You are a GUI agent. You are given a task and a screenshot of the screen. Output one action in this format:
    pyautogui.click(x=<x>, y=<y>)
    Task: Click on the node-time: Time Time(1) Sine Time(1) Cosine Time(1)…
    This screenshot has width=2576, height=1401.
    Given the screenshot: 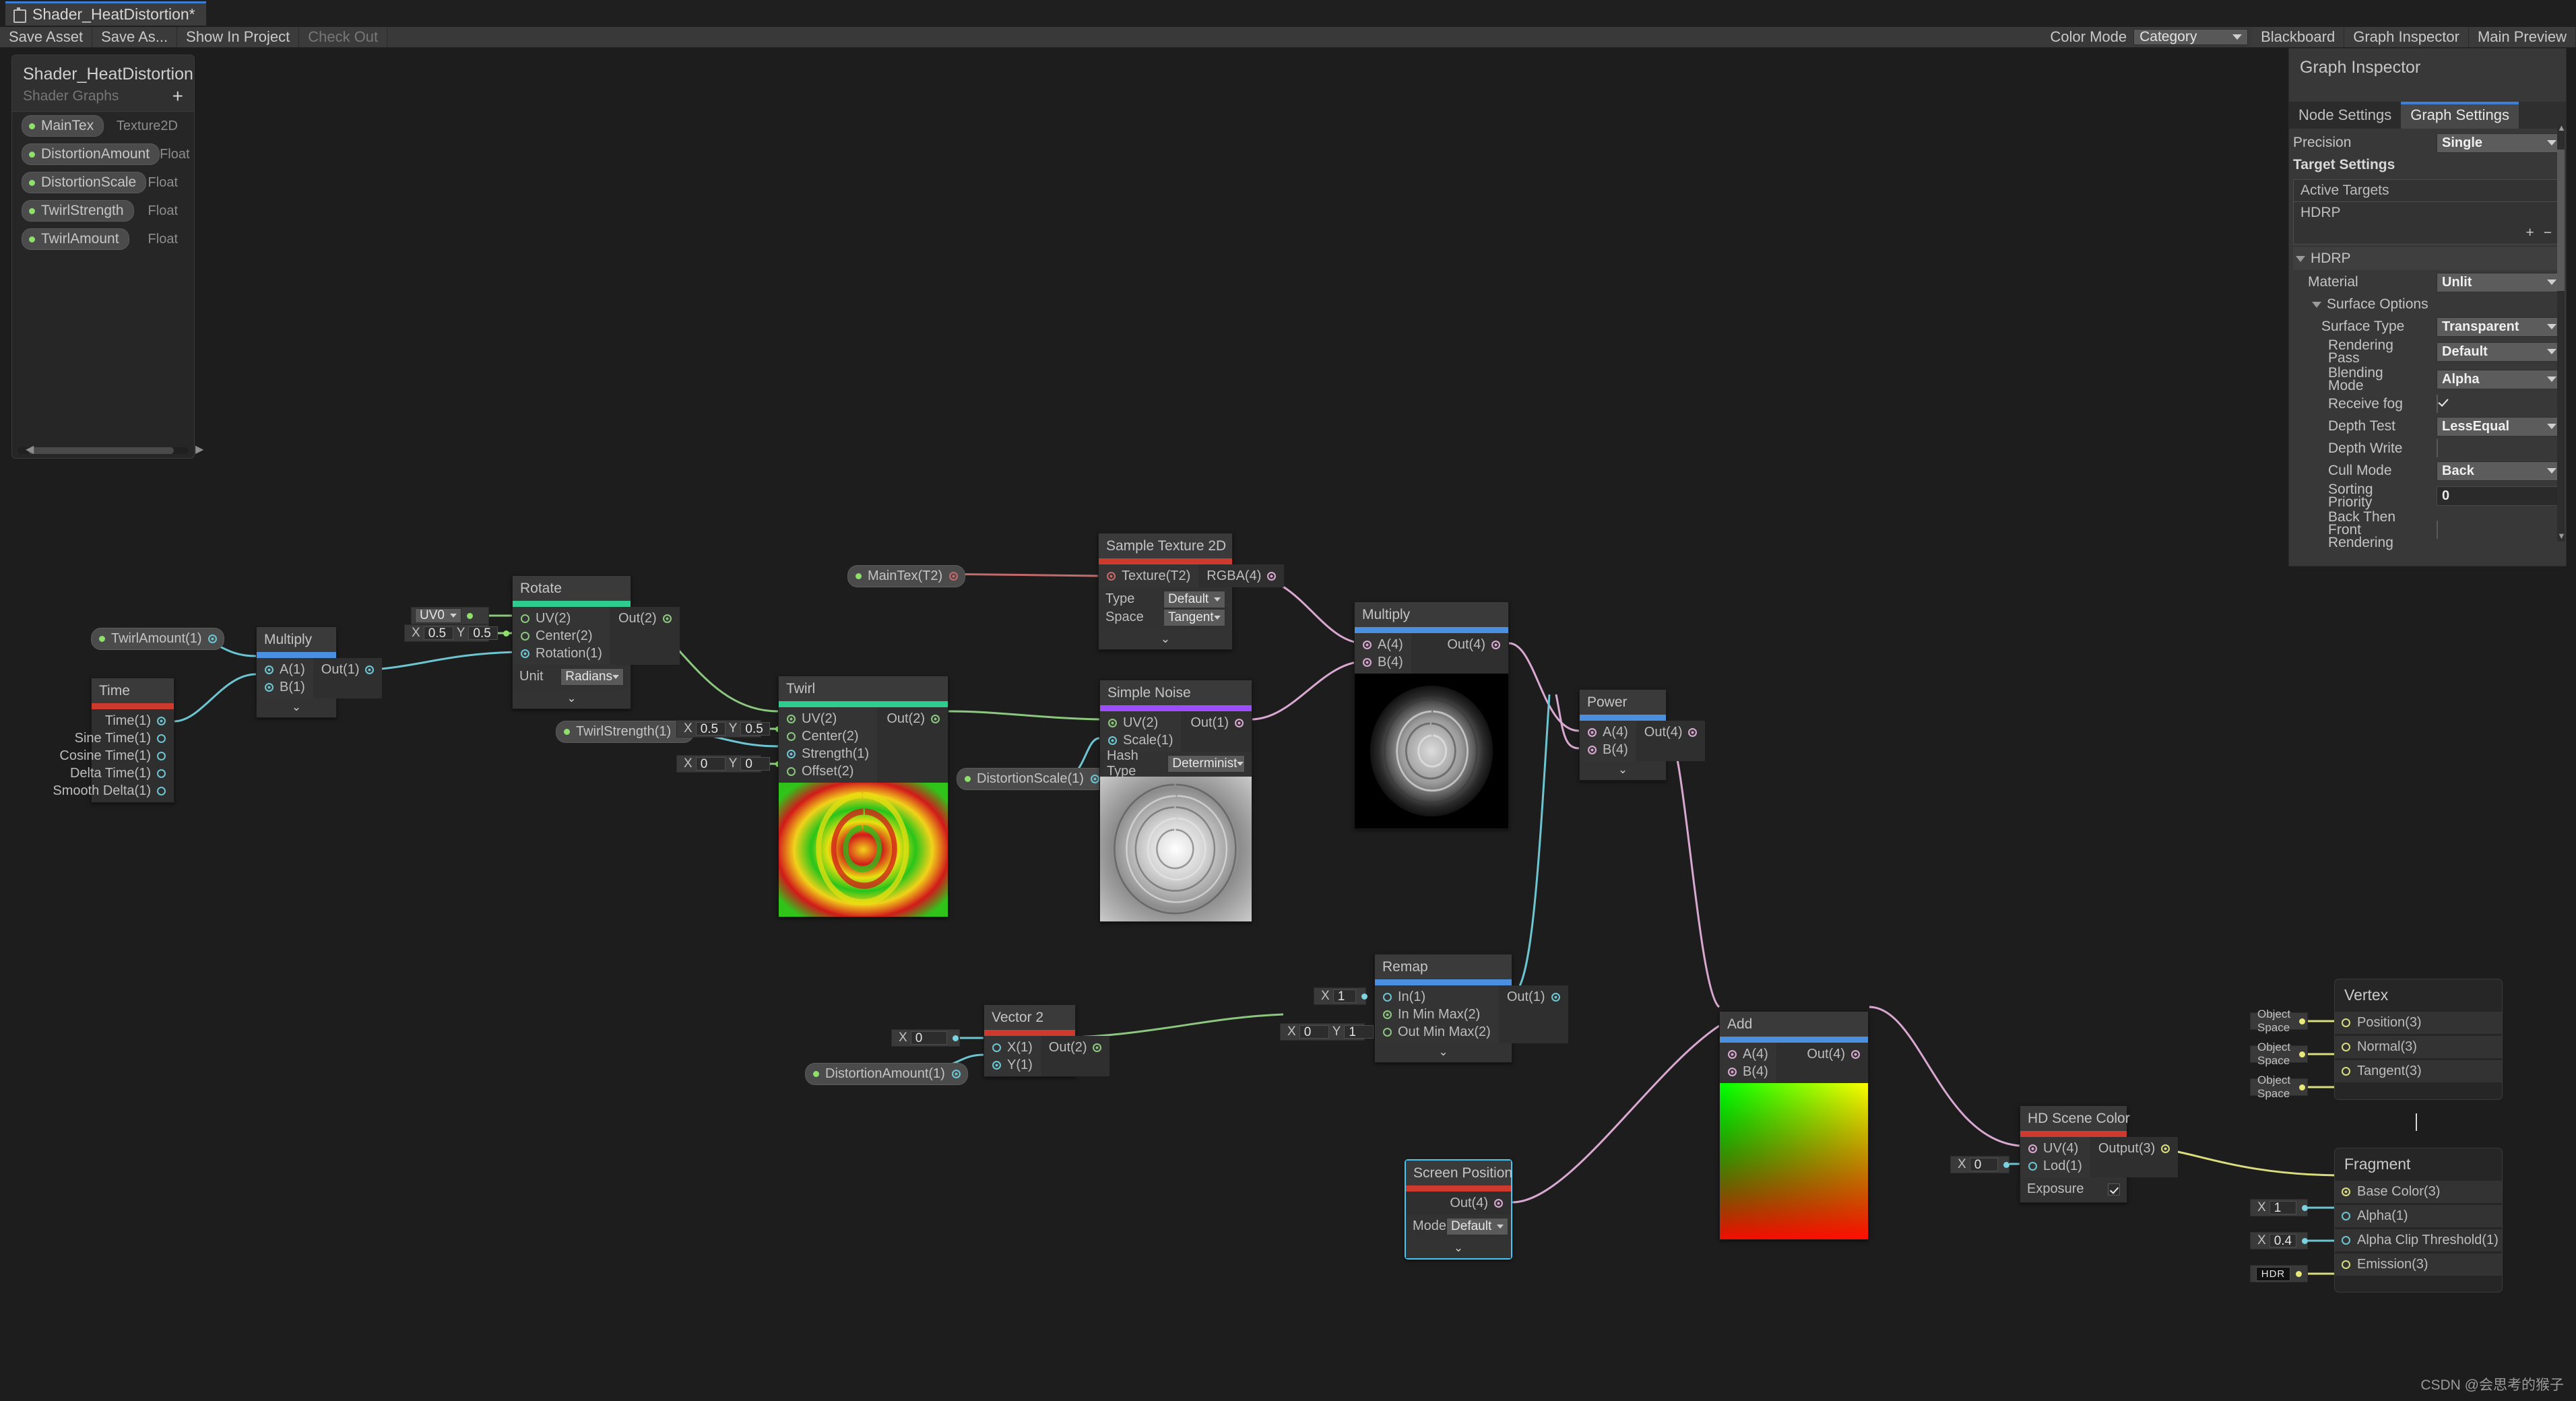 What is the action you would take?
    pyautogui.click(x=113, y=741)
    